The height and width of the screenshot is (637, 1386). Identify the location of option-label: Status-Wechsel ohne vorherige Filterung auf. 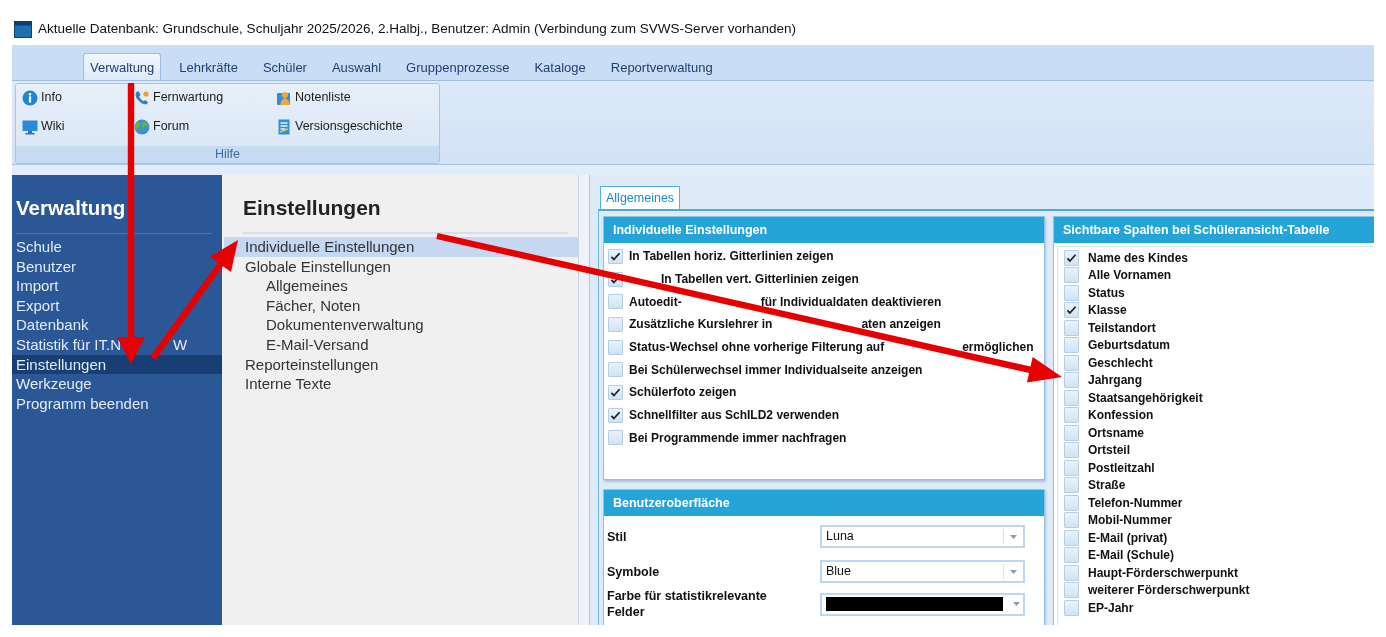
(757, 347).